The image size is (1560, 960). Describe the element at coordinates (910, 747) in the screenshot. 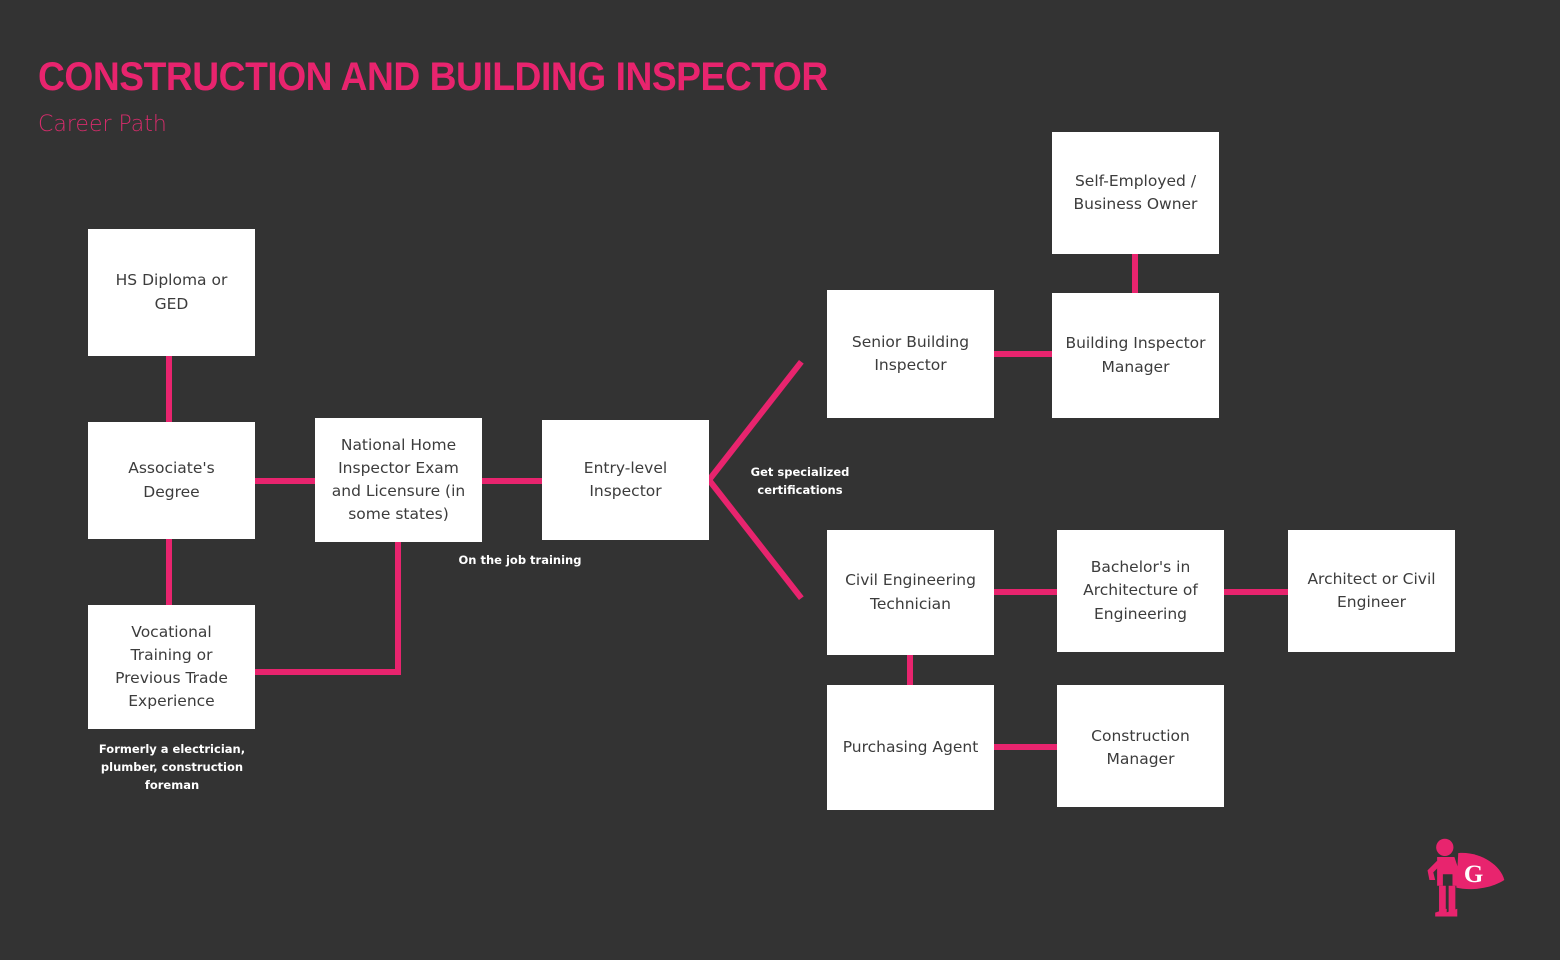

I see `node-purchasing-agent: Purchasing Agent` at that location.